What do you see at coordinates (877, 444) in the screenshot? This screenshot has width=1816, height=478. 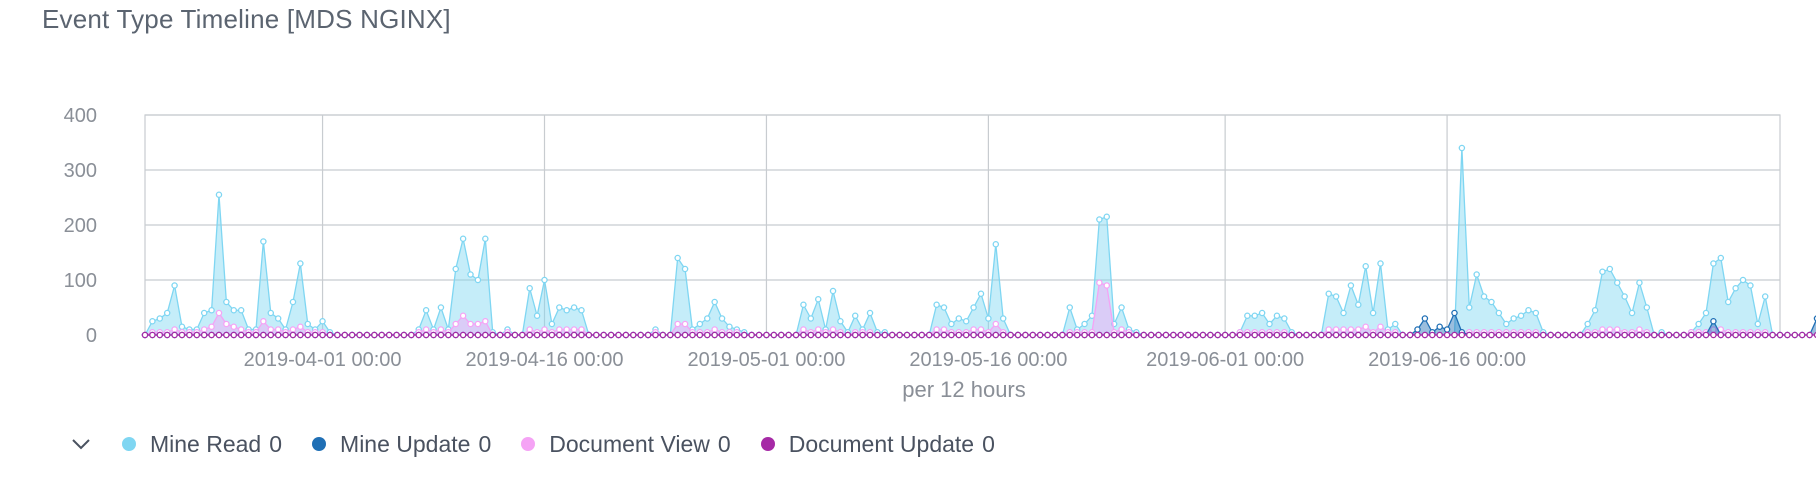 I see `legend-item-document-update: Document Update 0` at bounding box center [877, 444].